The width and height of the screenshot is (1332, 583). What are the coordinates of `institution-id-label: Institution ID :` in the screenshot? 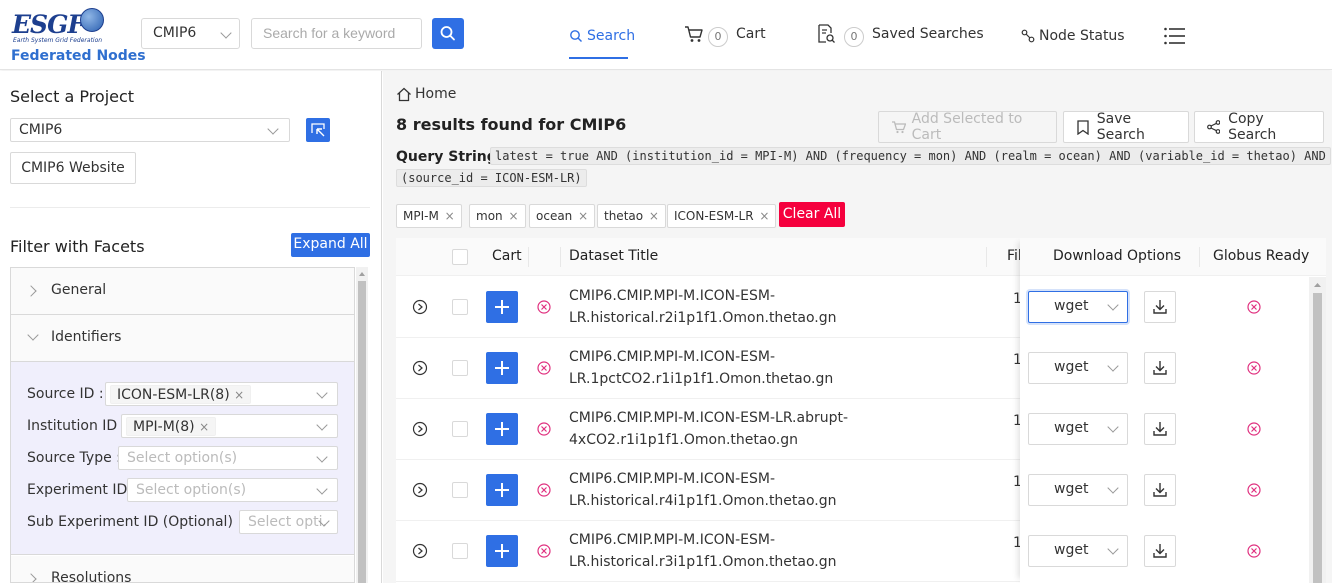 It's located at (76, 426).